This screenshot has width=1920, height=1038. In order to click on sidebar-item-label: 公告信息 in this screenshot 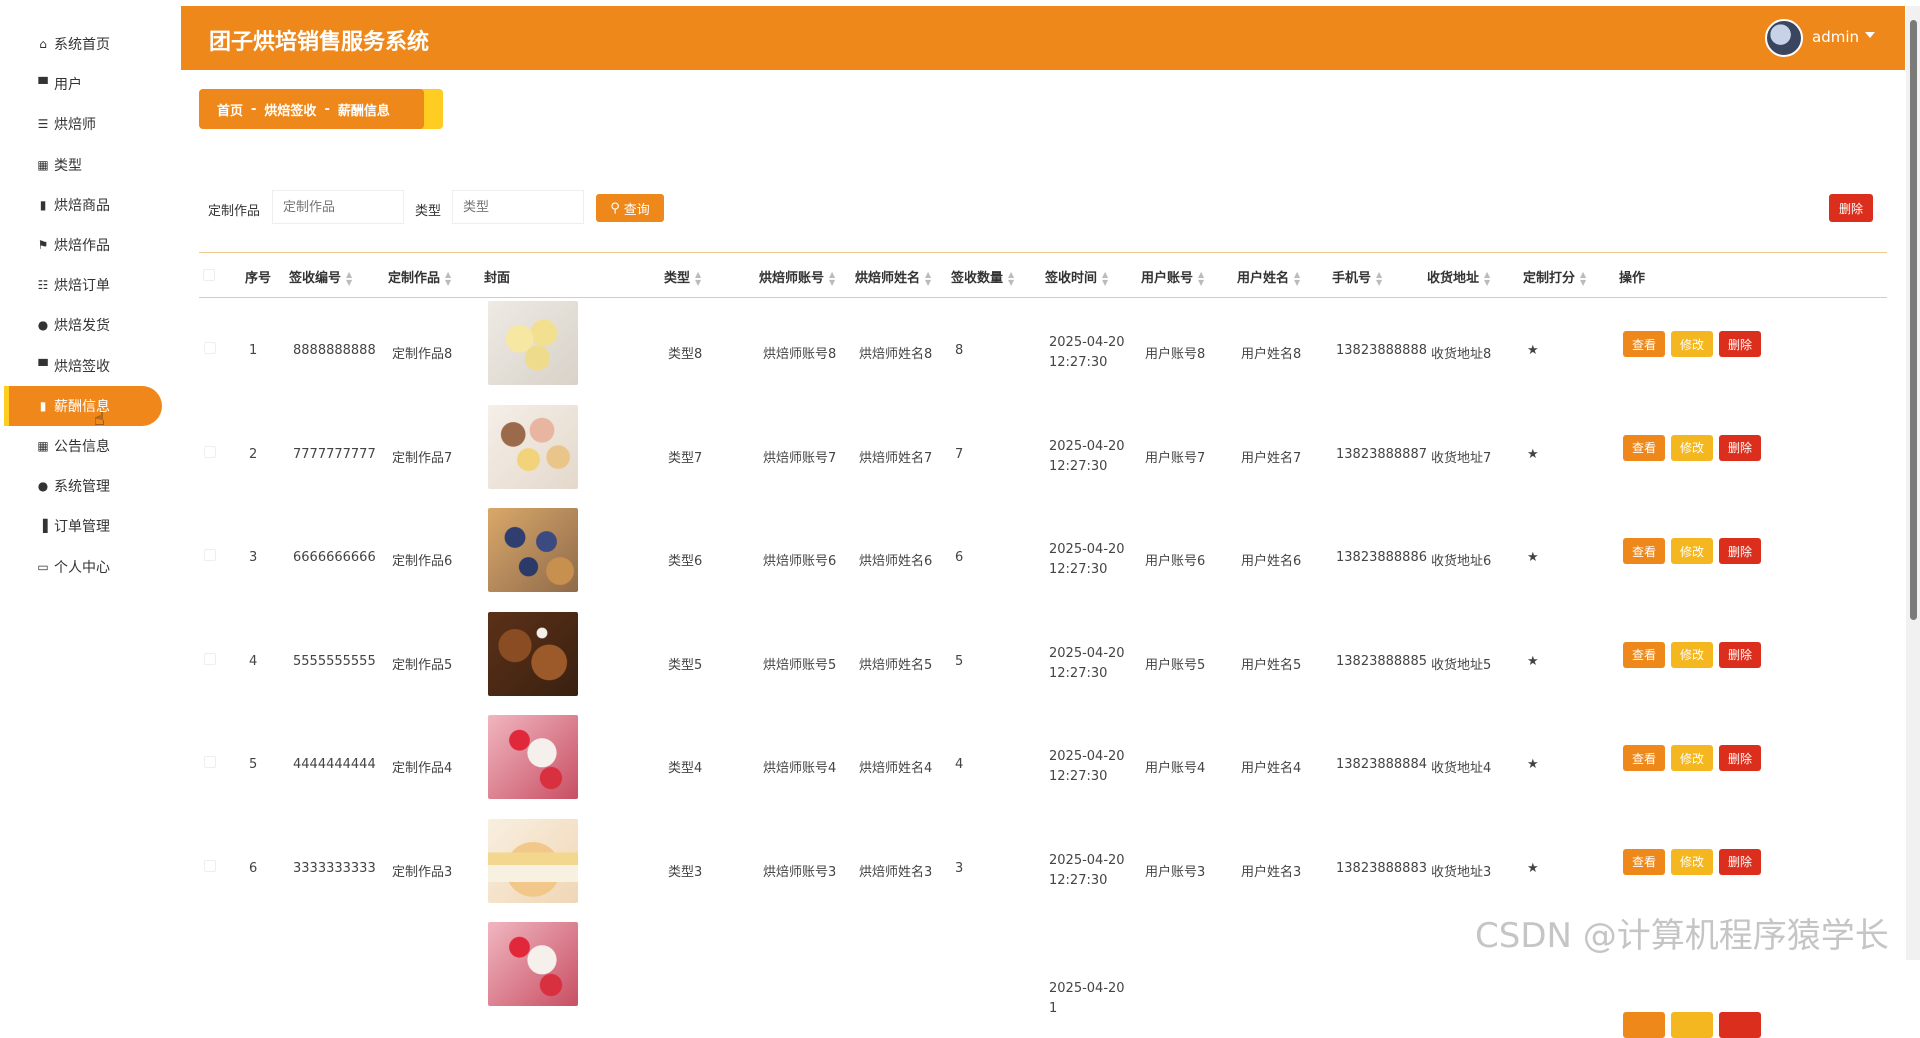, I will do `click(82, 447)`.